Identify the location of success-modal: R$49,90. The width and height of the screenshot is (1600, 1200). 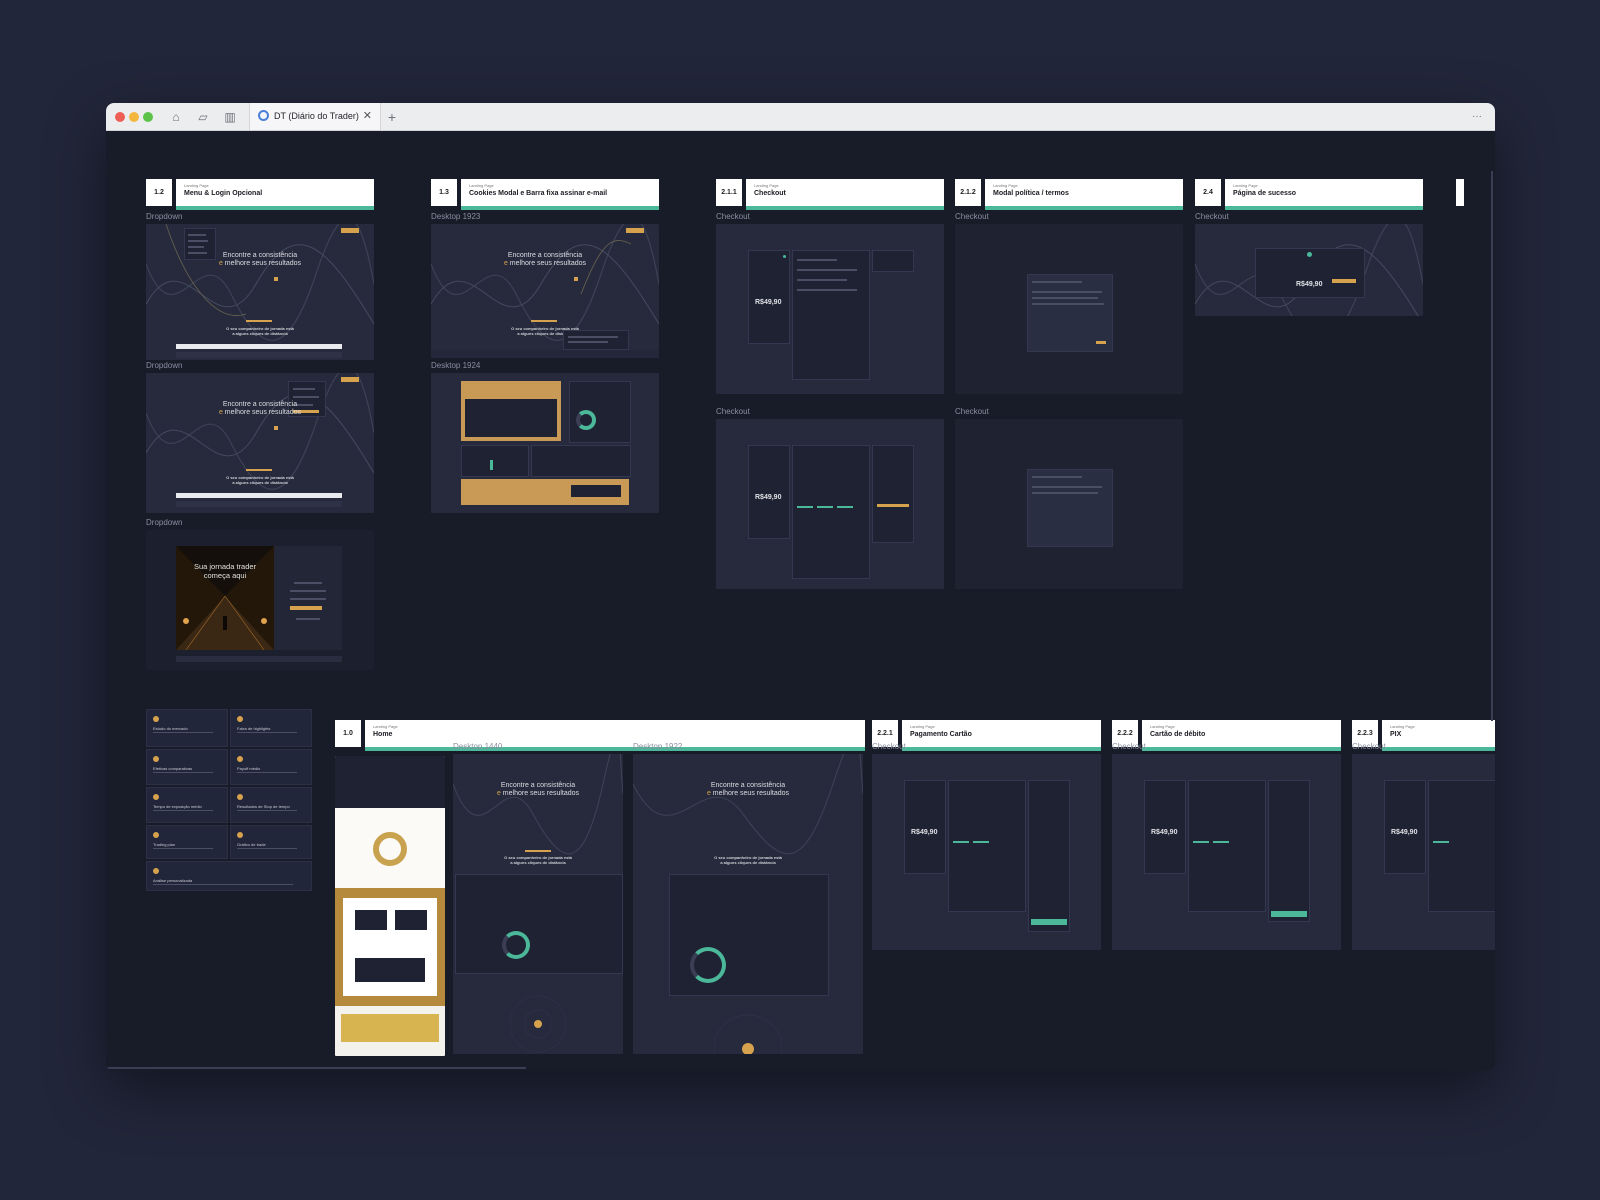
(1310, 273).